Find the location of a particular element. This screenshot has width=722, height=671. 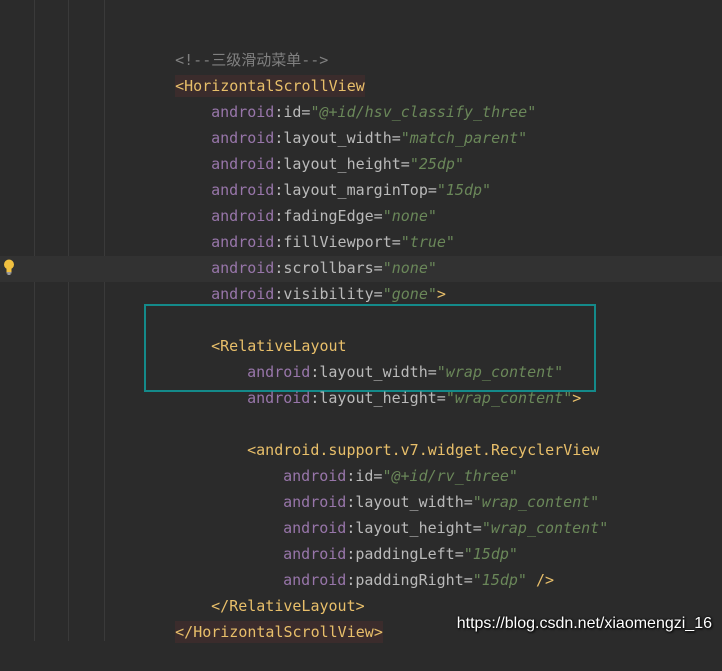

code-line-attribute: android:fadingEdge="none" is located at coordinates (306, 201).